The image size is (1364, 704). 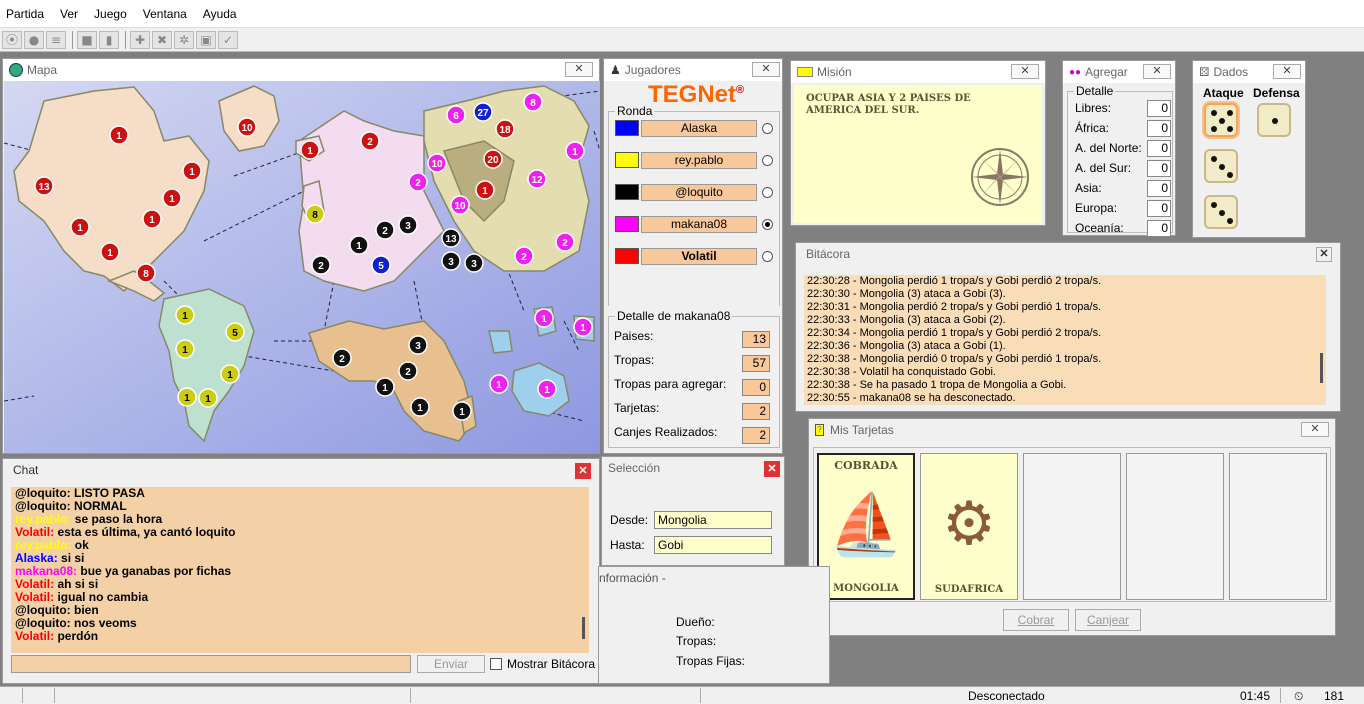 What do you see at coordinates (109, 39) in the screenshot?
I see `stop-icon: ▮` at bounding box center [109, 39].